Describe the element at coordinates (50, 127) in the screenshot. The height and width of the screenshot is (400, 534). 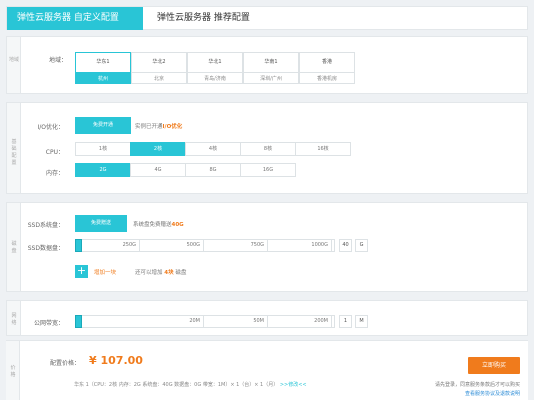
I see `io-label: I/O优化：` at that location.